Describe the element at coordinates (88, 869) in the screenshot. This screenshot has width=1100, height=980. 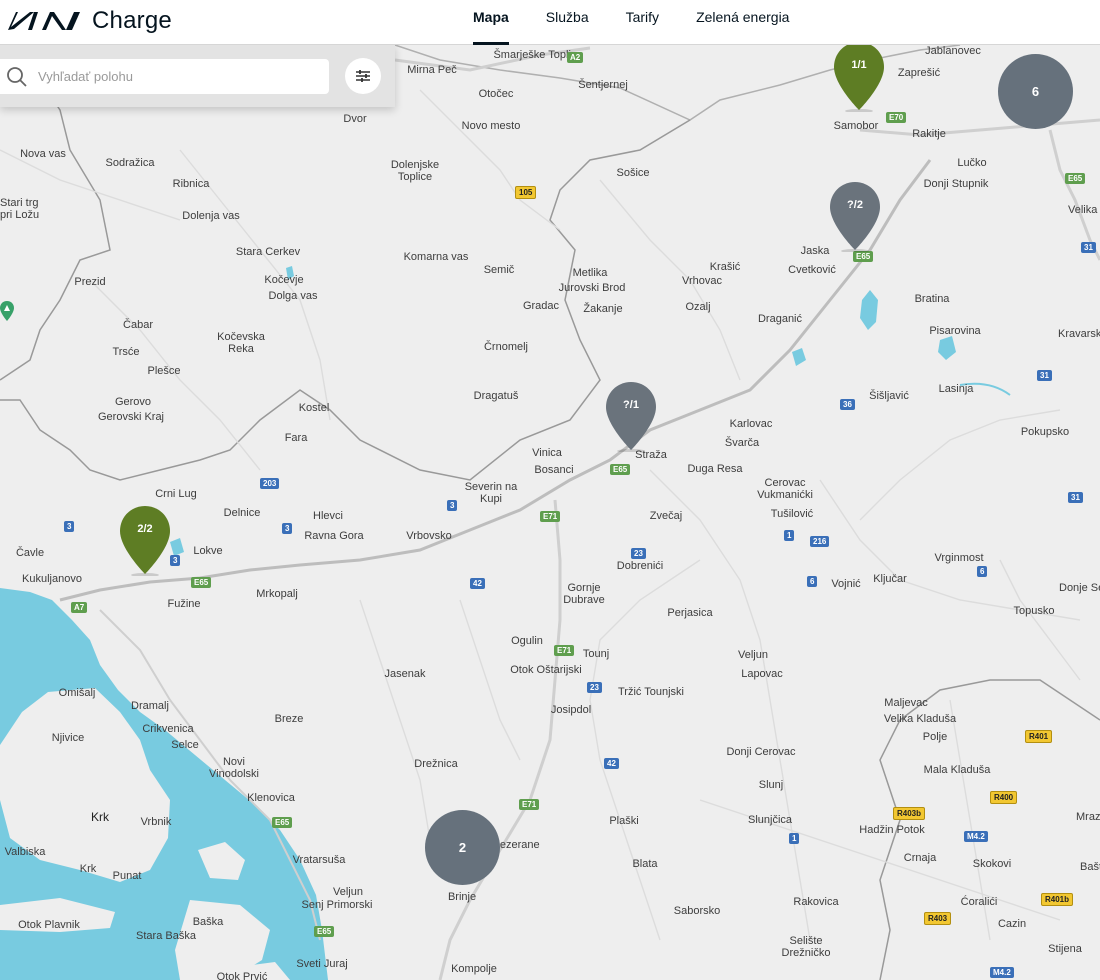
I see `place-label: Krk` at that location.